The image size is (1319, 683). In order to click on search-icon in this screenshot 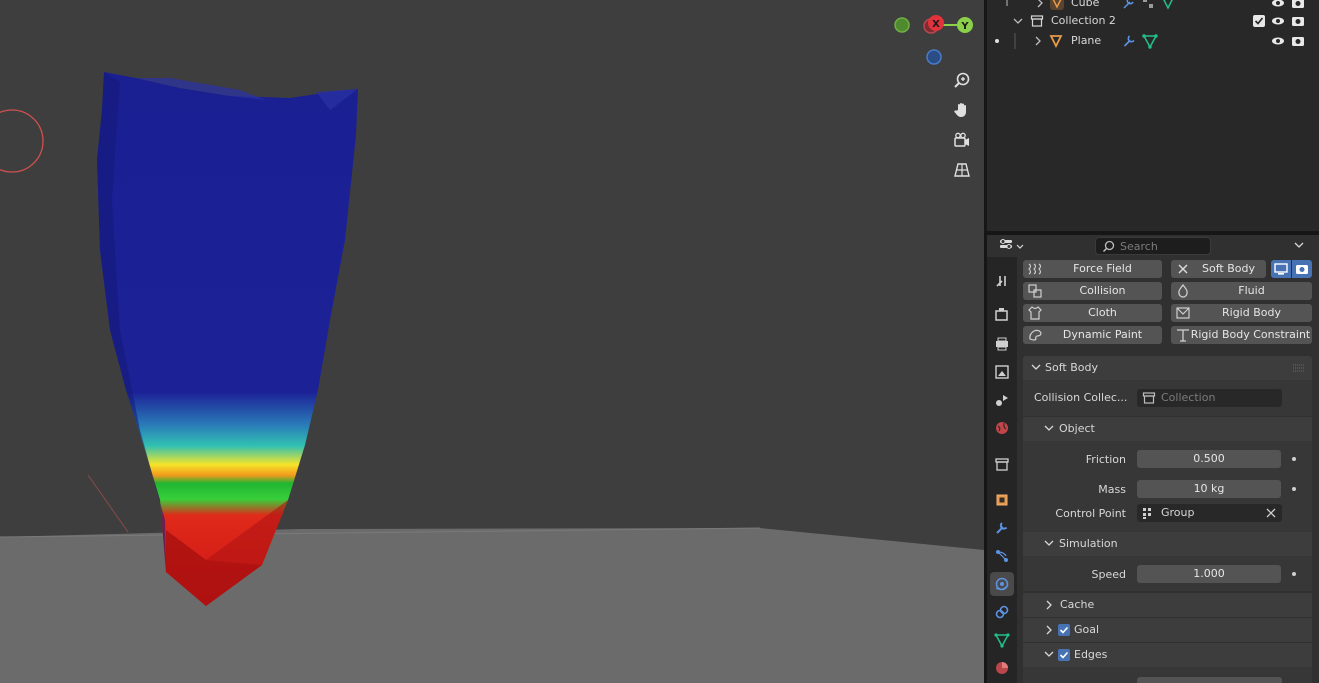, I will do `click(1108, 246)`.